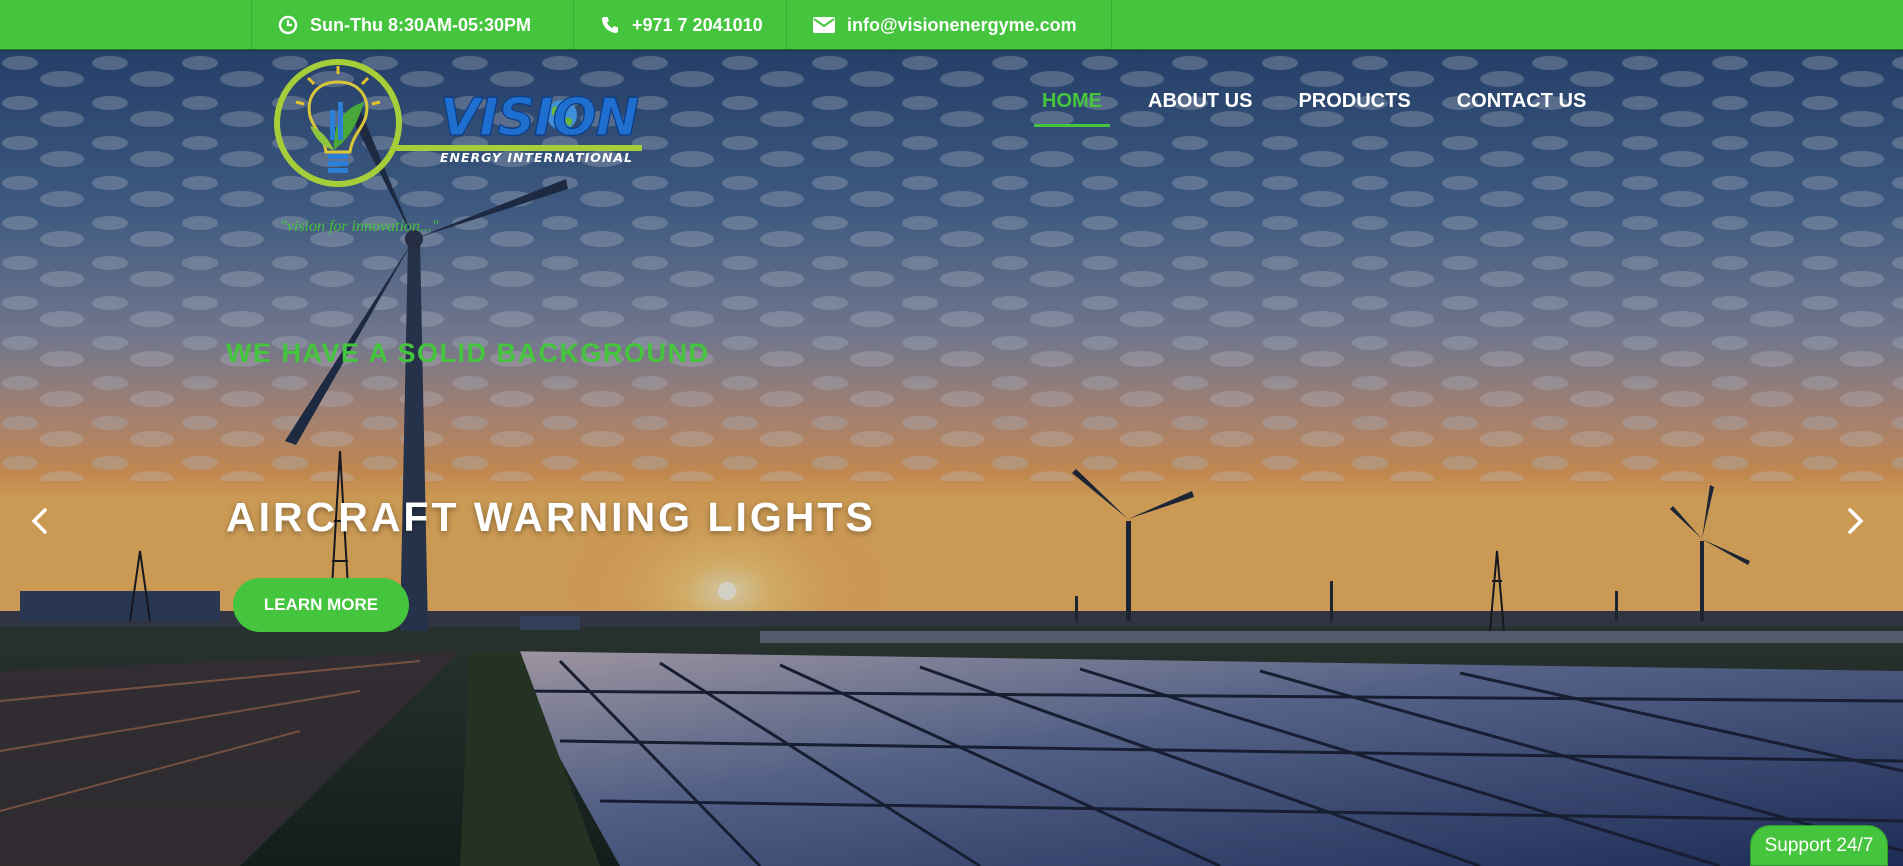 This screenshot has width=1903, height=866. I want to click on hero-headline: AIRCRAFT WARNING LIGHTS, so click(551, 517).